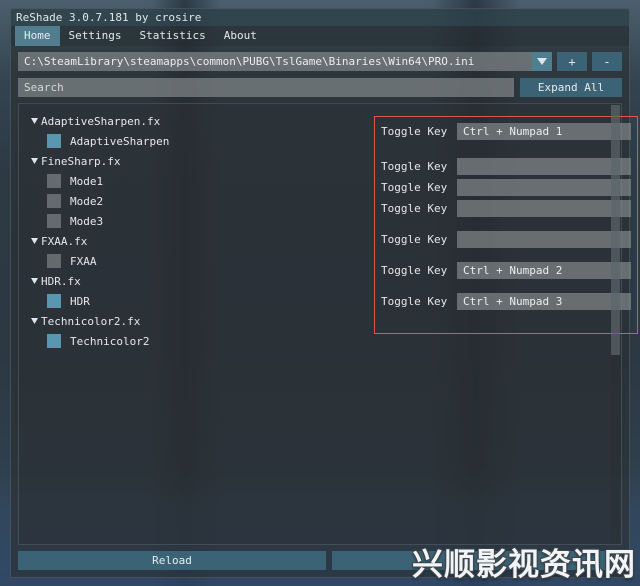  Describe the element at coordinates (198, 221) in the screenshot. I see `tree-technique-mode3: Mode3` at that location.